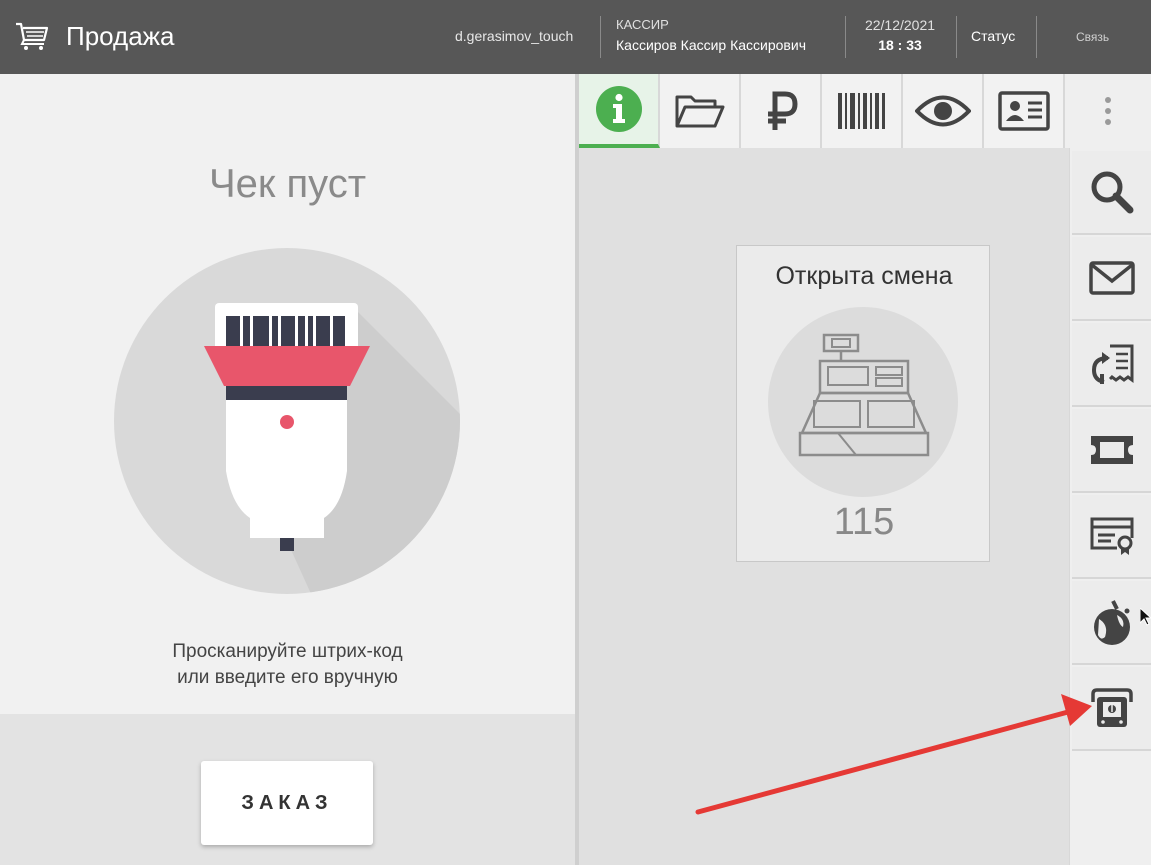 This screenshot has width=1151, height=865. I want to click on status-button: Статус, so click(993, 36).